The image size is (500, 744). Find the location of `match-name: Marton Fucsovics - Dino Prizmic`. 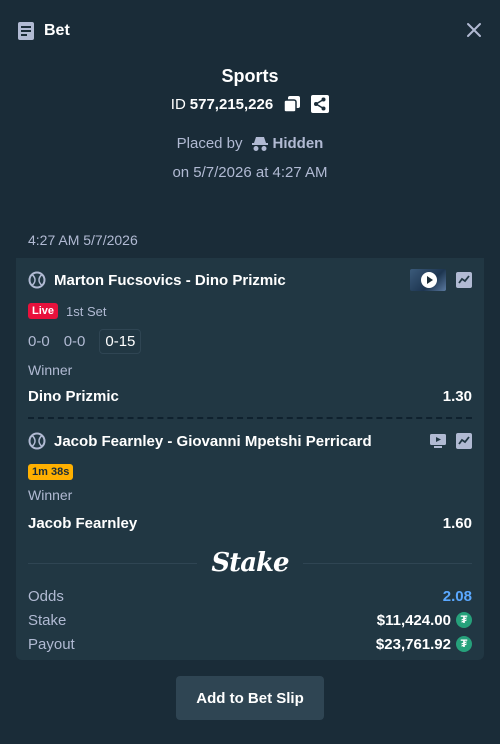

match-name: Marton Fucsovics - Dino Prizmic is located at coordinates (232, 280).